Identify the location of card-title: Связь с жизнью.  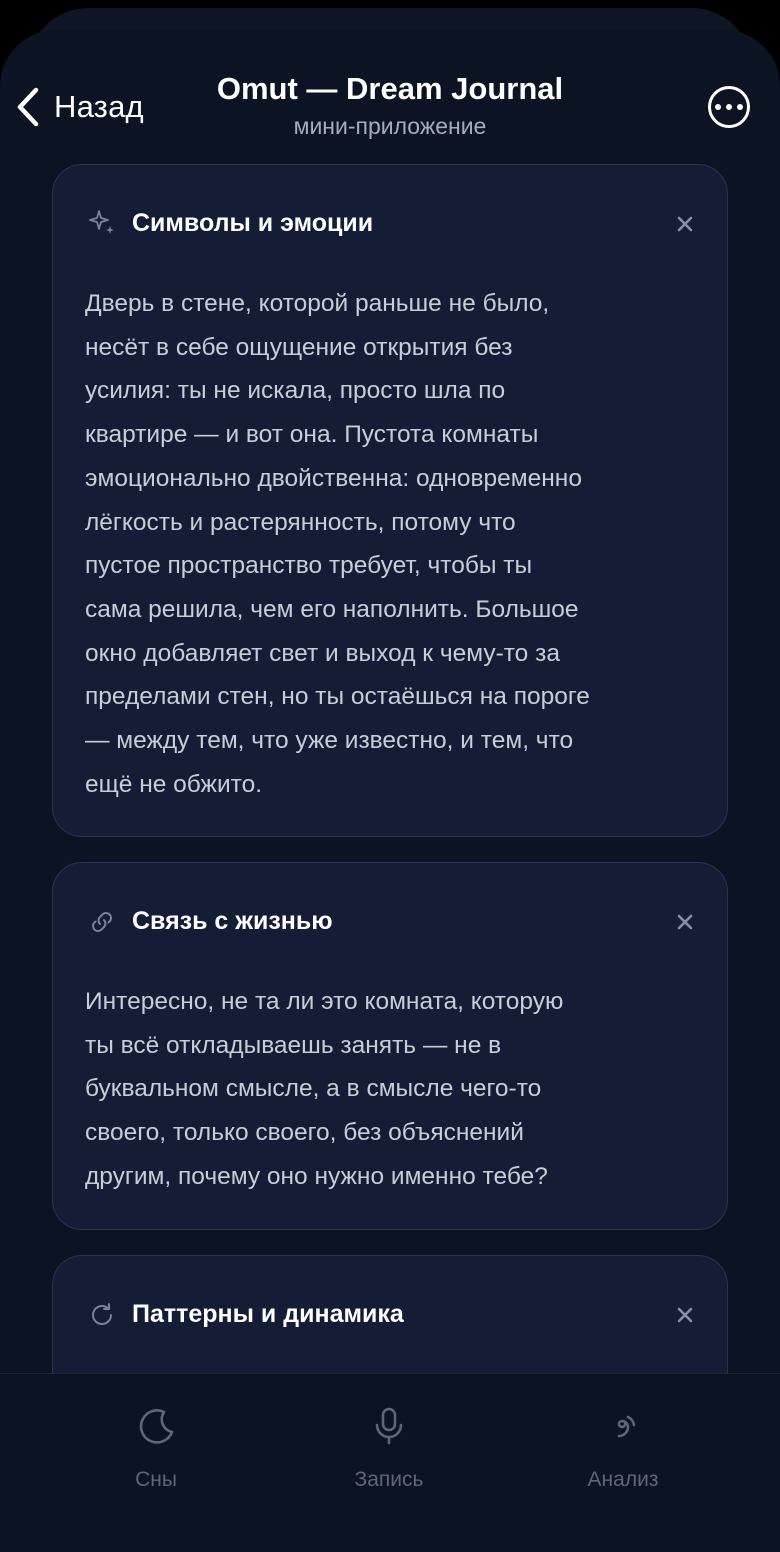
(232, 921).